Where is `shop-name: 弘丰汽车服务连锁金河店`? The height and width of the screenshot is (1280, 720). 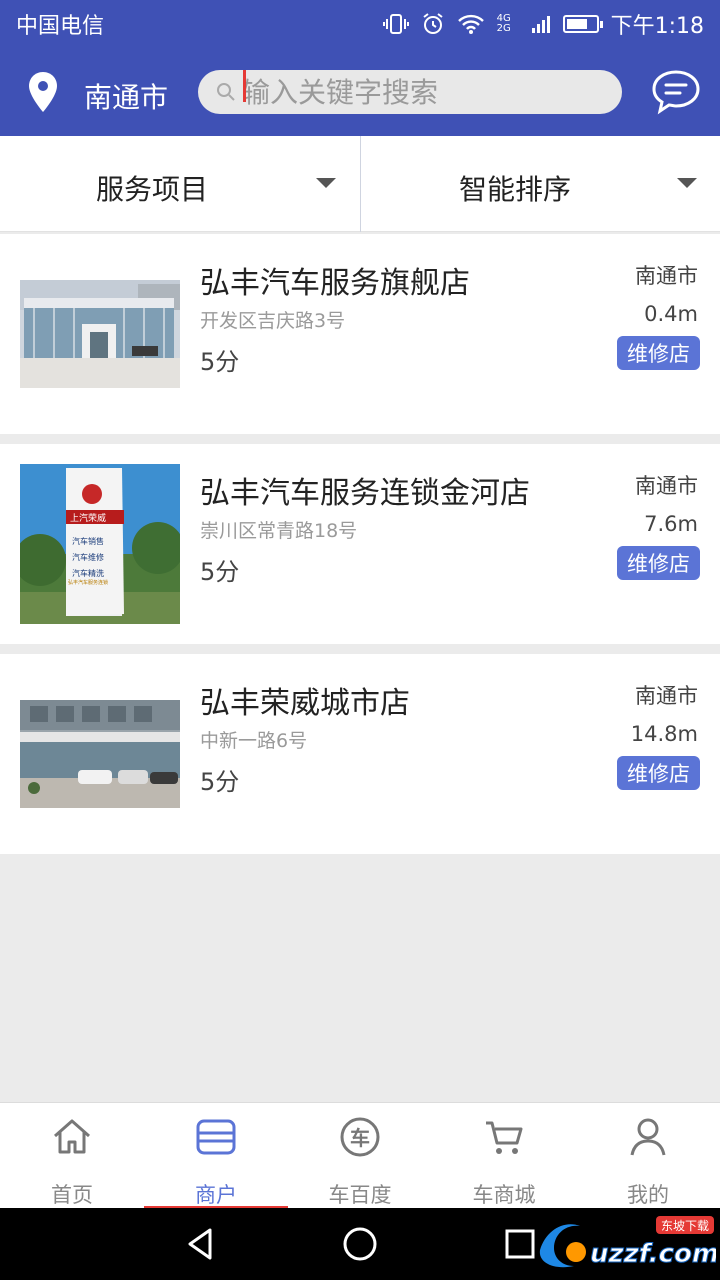 shop-name: 弘丰汽车服务连锁金河店 is located at coordinates (365, 493).